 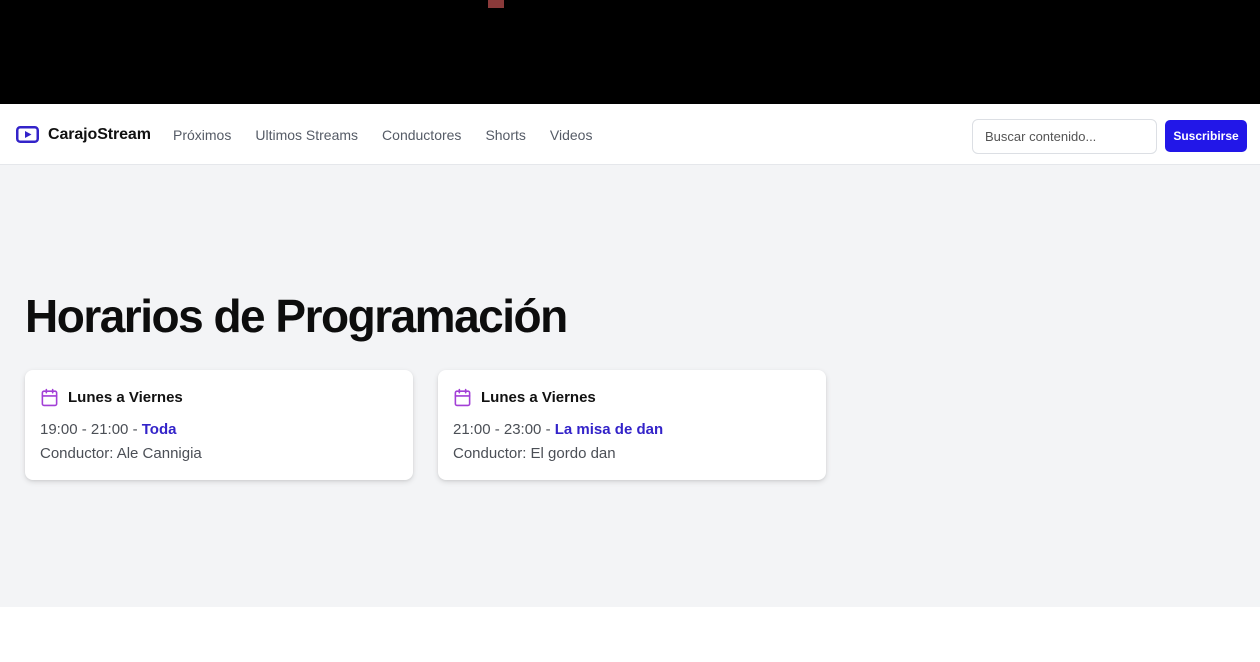 I want to click on card-show-link: Toda, so click(x=159, y=429).